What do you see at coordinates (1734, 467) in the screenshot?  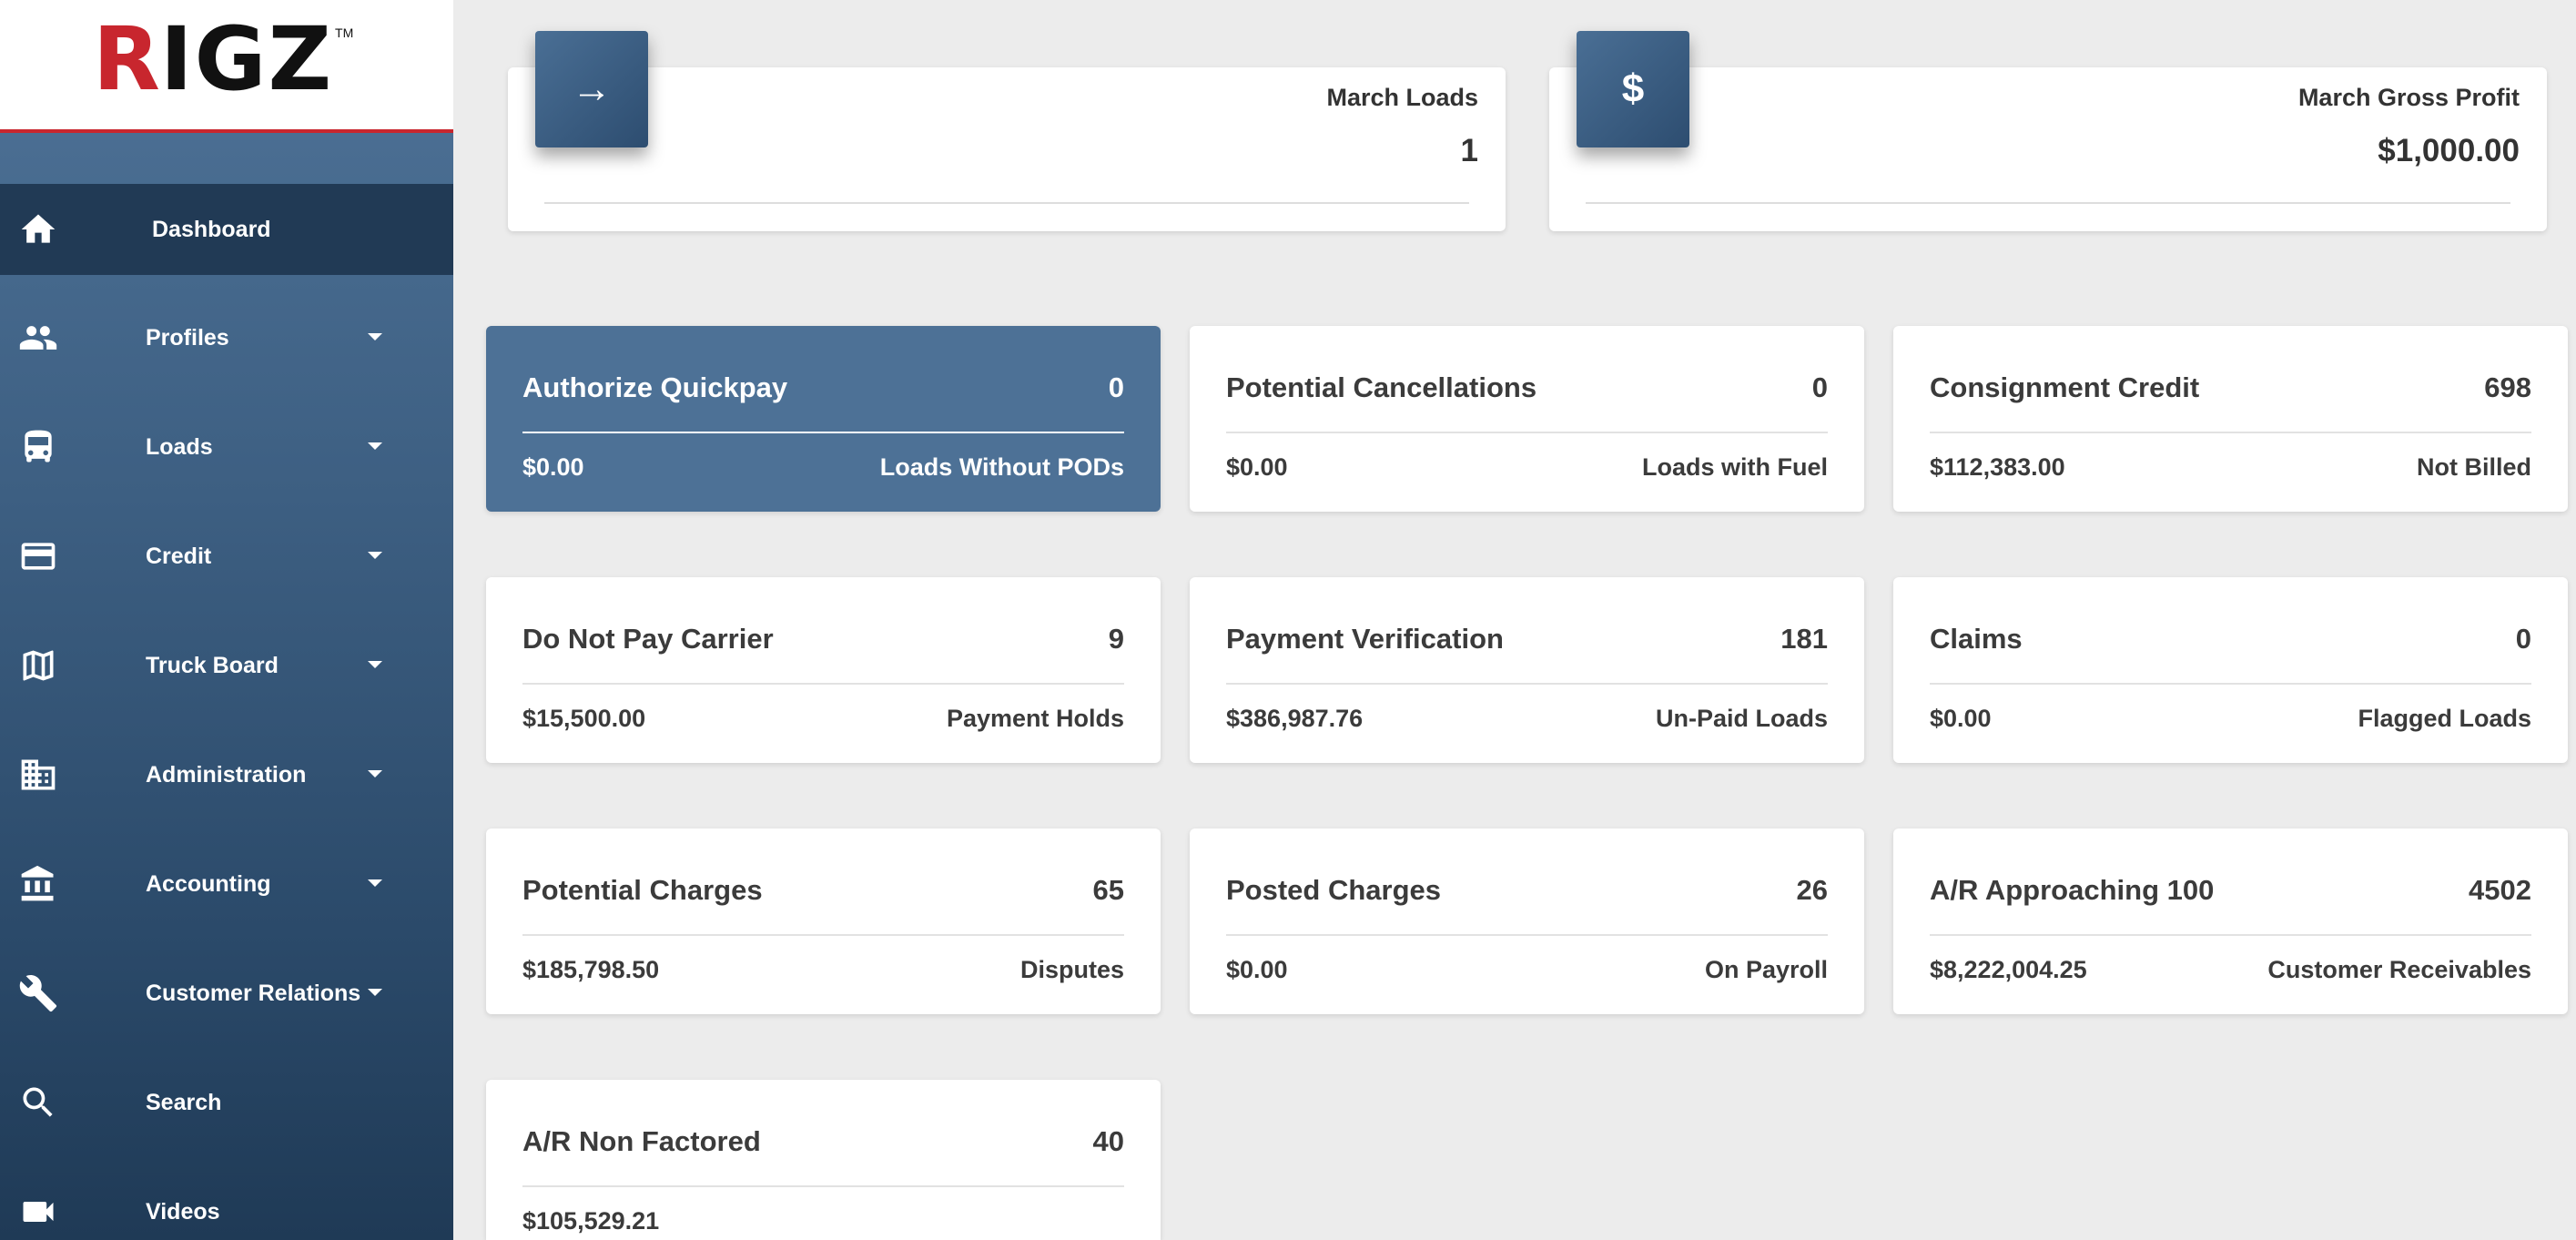 I see `card-subtitle: Loads with Fuel` at bounding box center [1734, 467].